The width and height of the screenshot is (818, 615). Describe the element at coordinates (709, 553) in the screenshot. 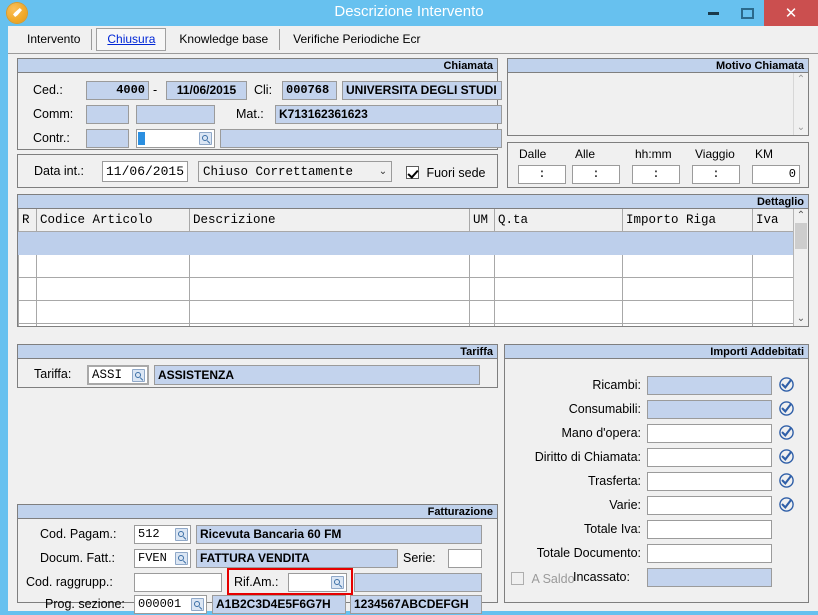

I see `totale-documento-field` at that location.